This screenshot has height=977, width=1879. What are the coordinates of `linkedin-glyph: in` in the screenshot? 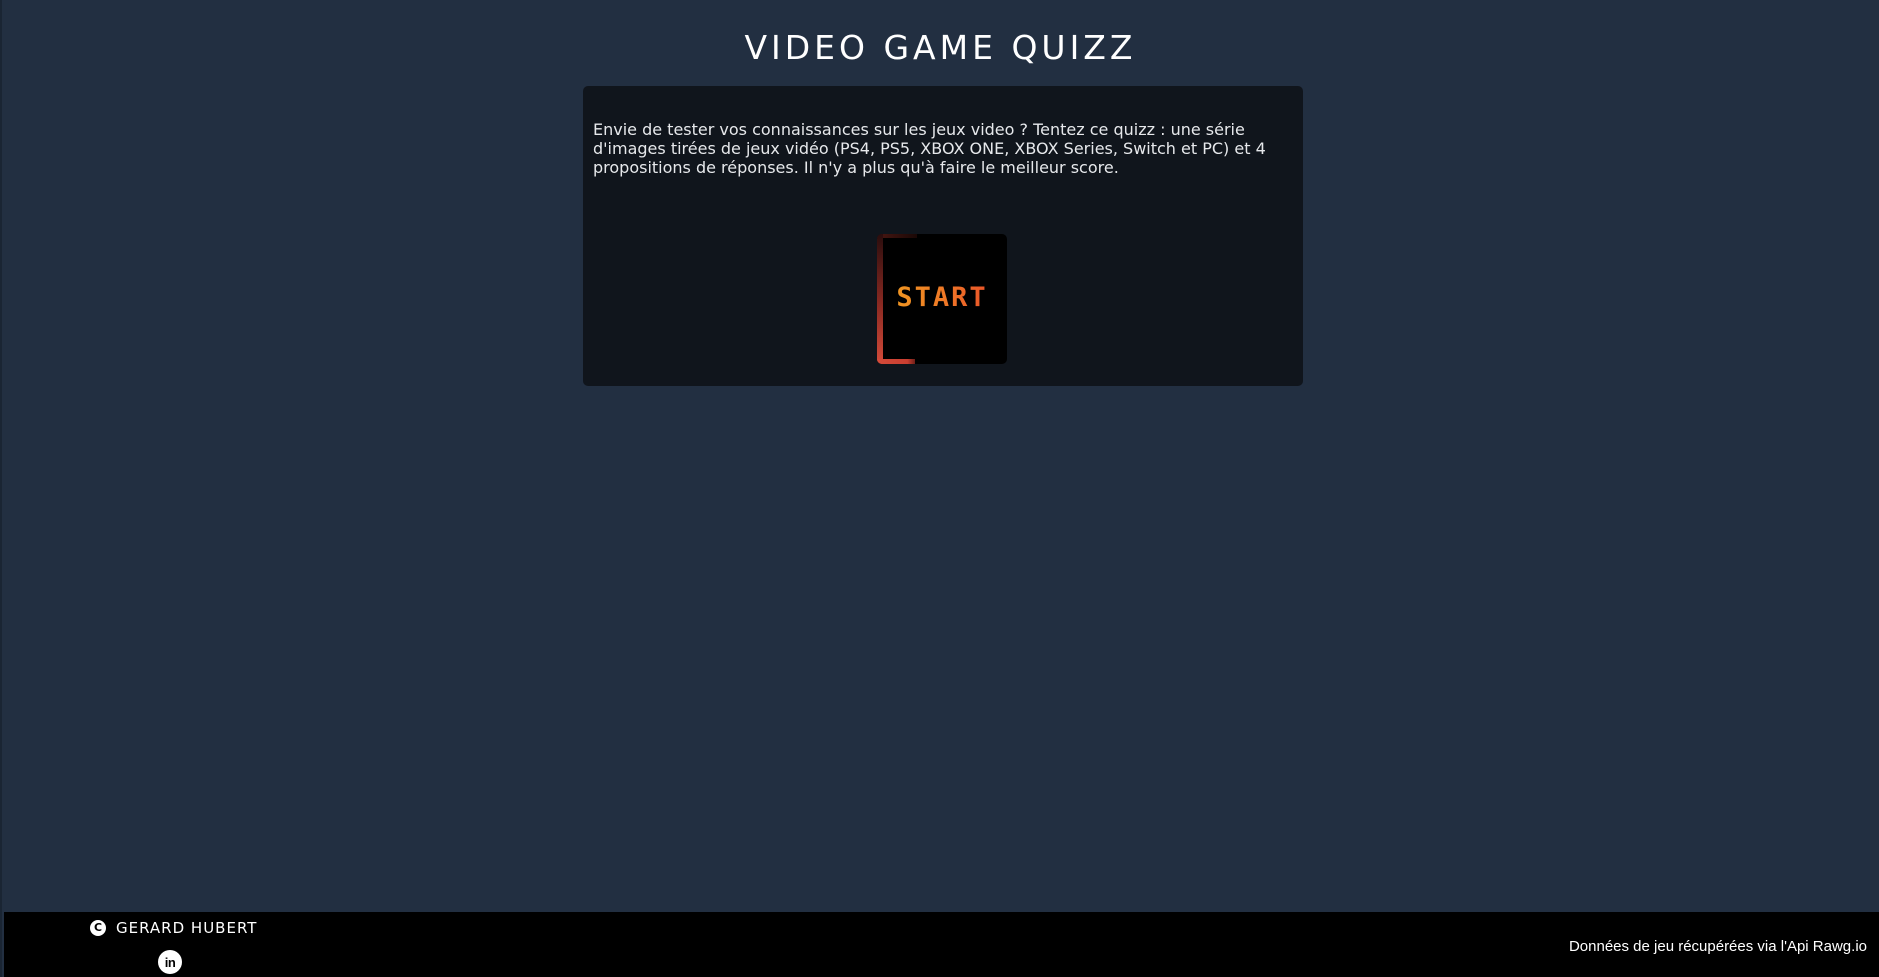 It's located at (170, 962).